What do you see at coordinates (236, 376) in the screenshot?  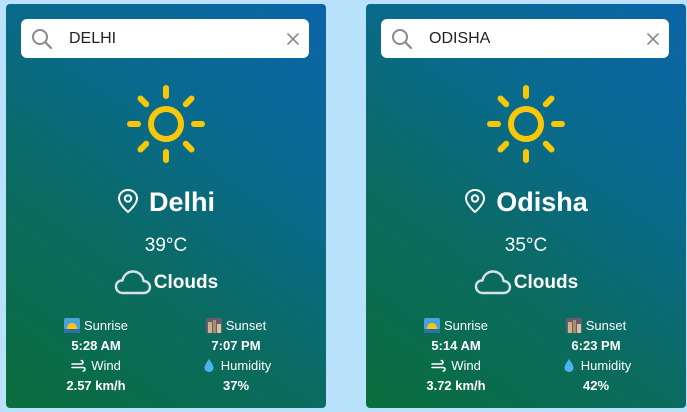 I see `humidity-stat: Humidity 37%` at bounding box center [236, 376].